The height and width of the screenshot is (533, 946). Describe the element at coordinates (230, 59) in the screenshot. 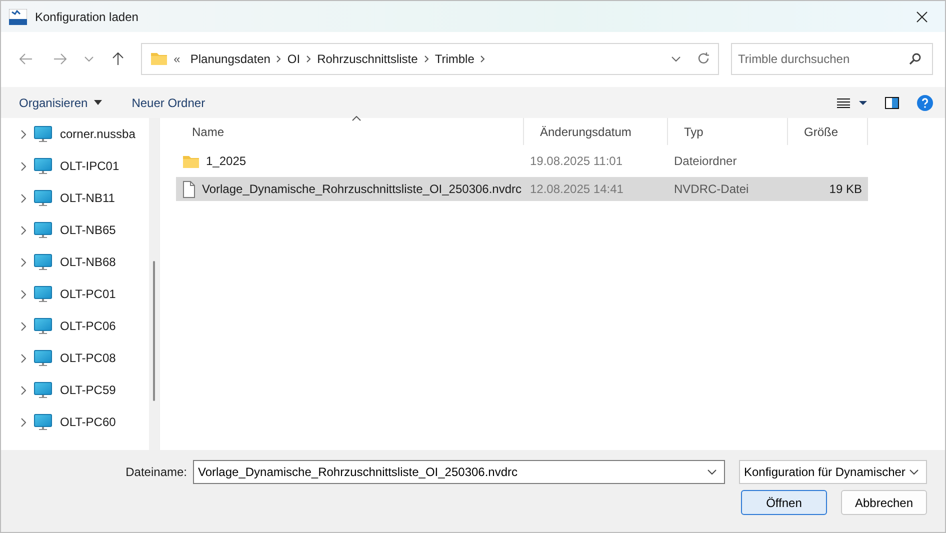

I see `breadcrumb: Planungsdaten` at that location.